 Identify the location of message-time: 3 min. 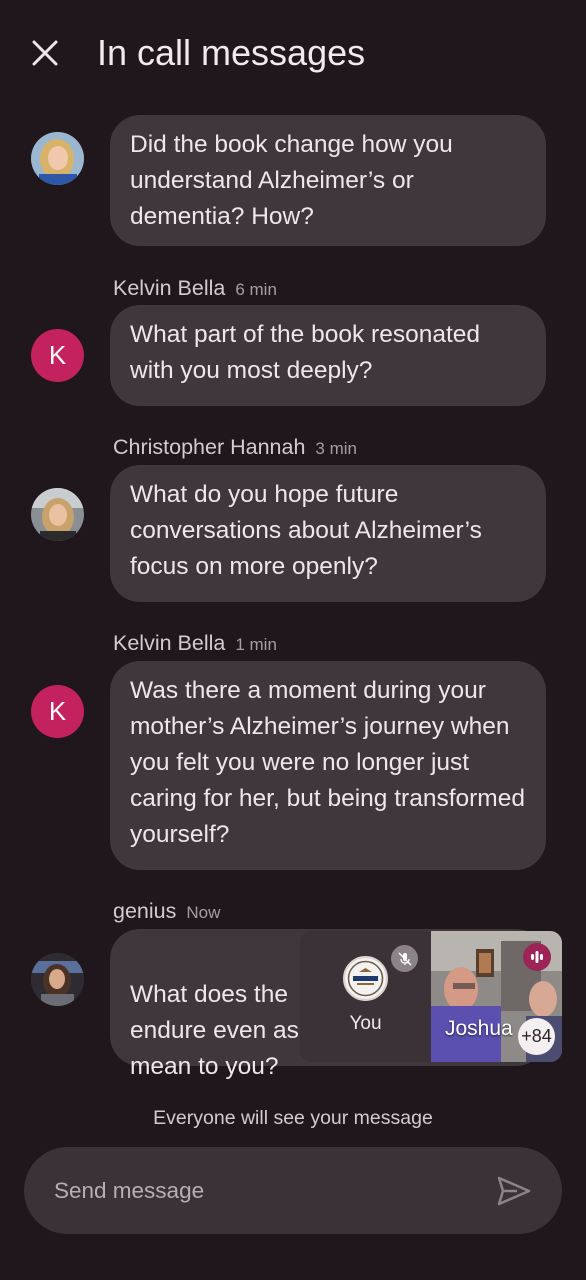
(336, 448).